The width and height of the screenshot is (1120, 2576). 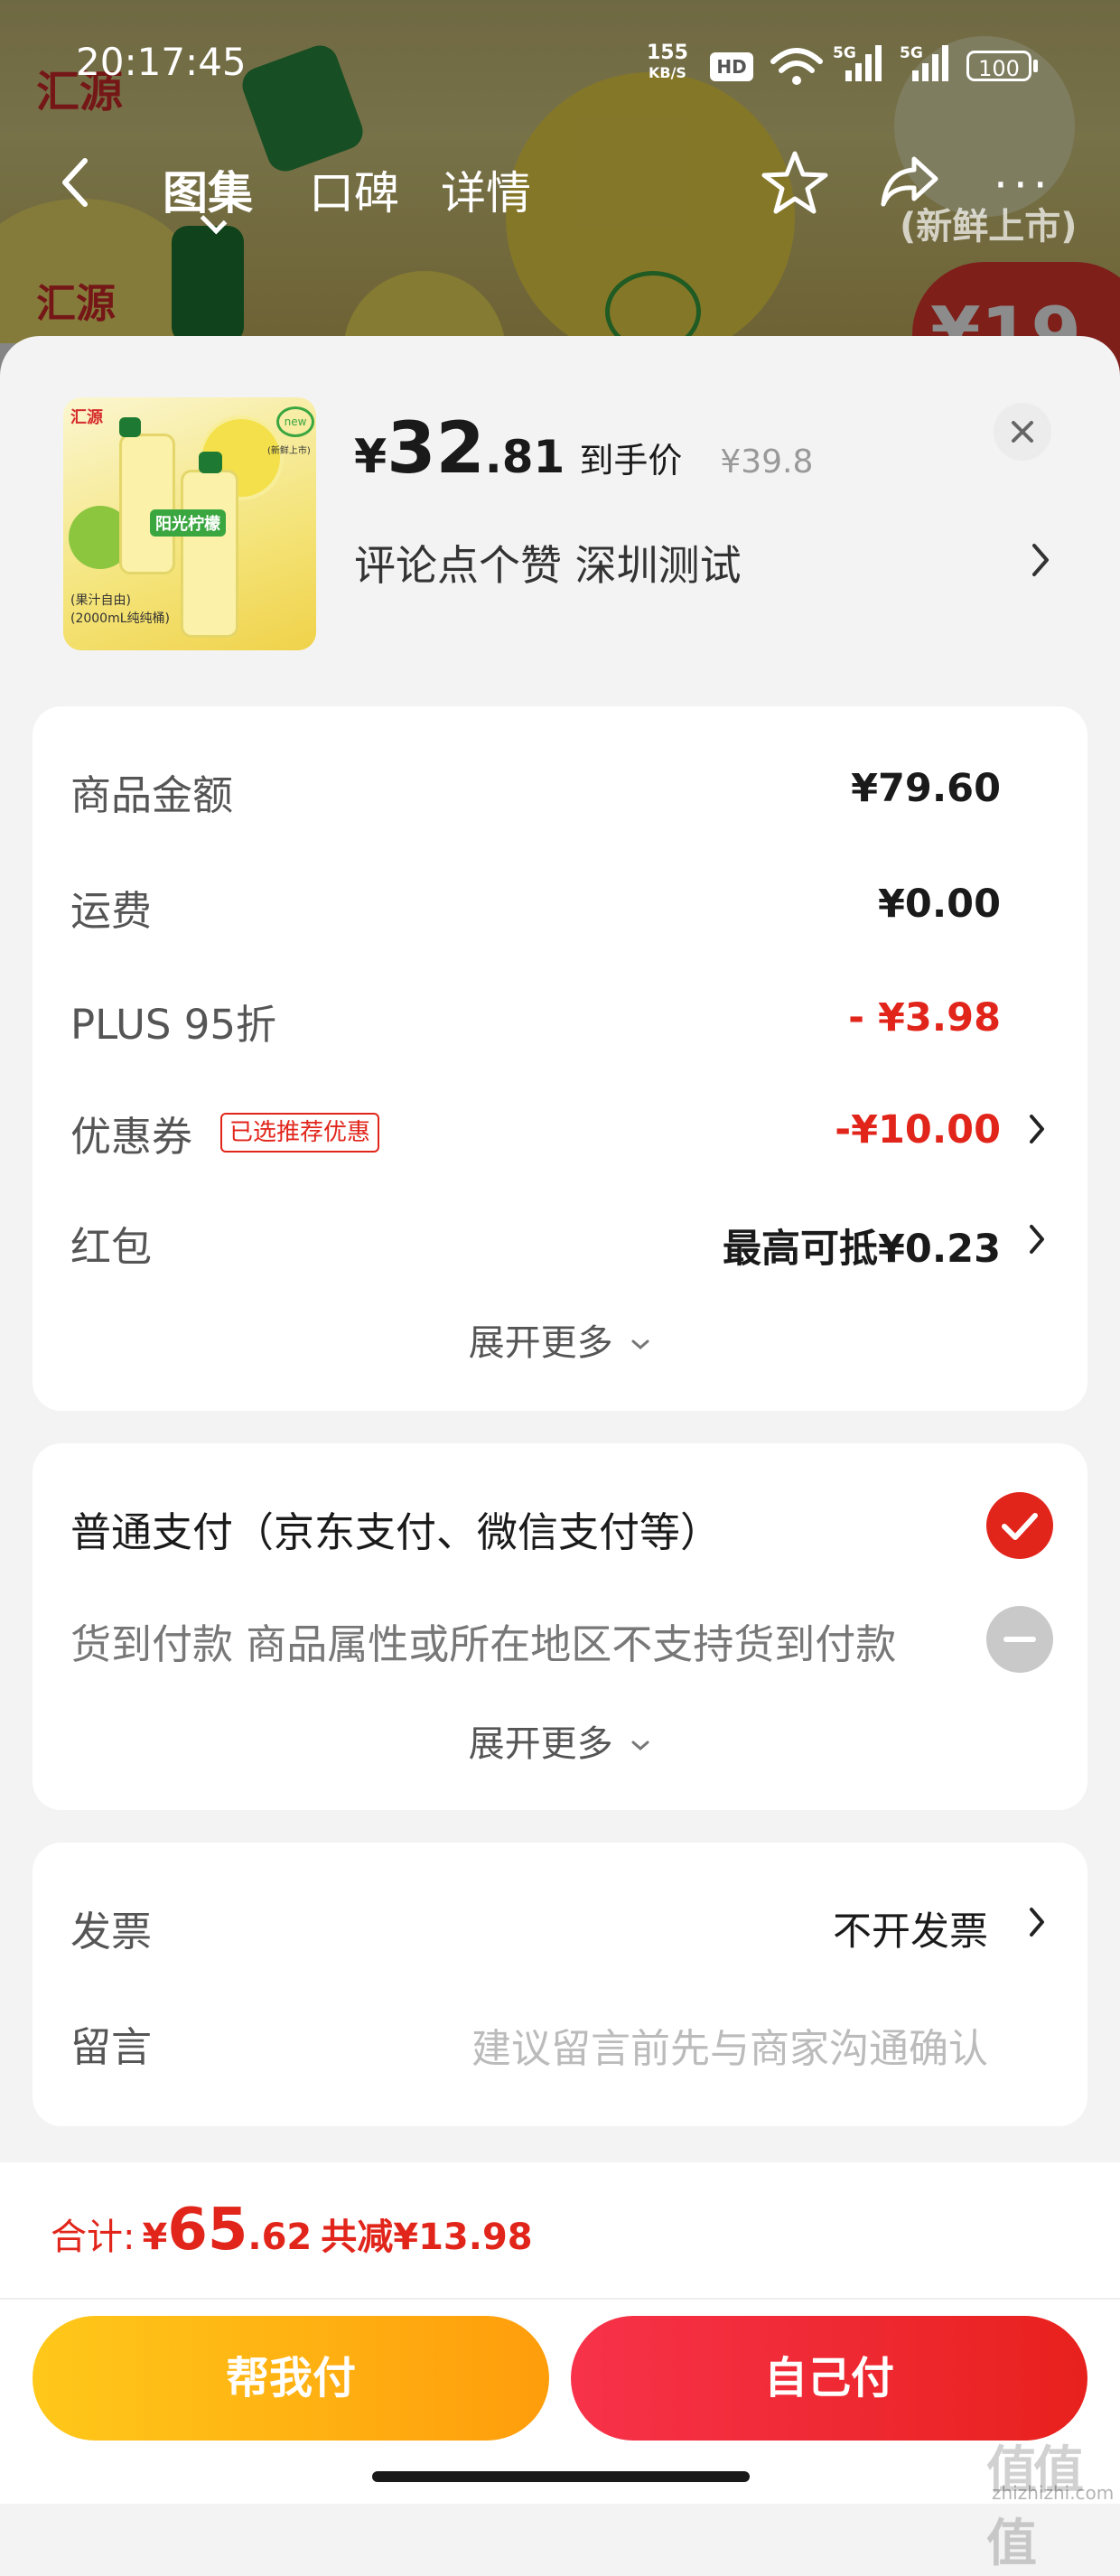 What do you see at coordinates (667, 73) in the screenshot?
I see `network-speed-unit: KB/S` at bounding box center [667, 73].